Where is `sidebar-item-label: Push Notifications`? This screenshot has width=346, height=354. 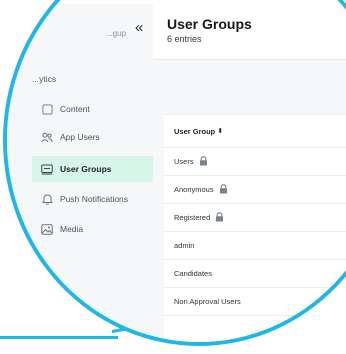 sidebar-item-label: Push Notifications is located at coordinates (94, 199).